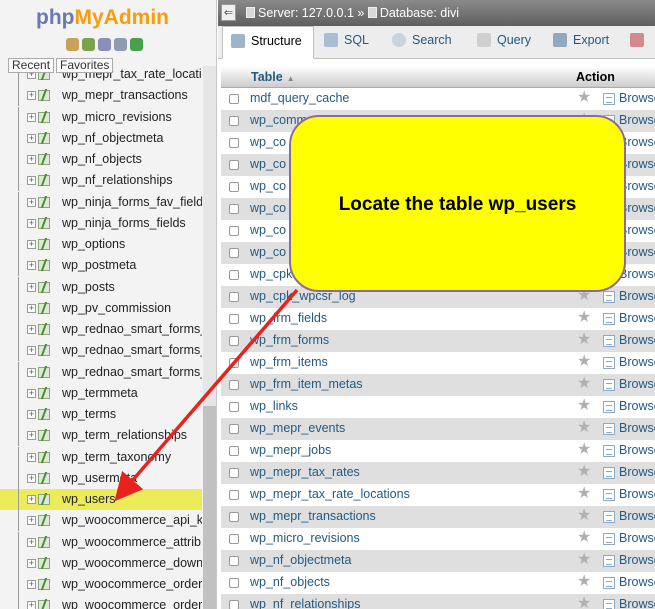 This screenshot has width=655, height=609. Describe the element at coordinates (101, 542) in the screenshot. I see `tree-item: + wp_woocommerce_attrib` at that location.